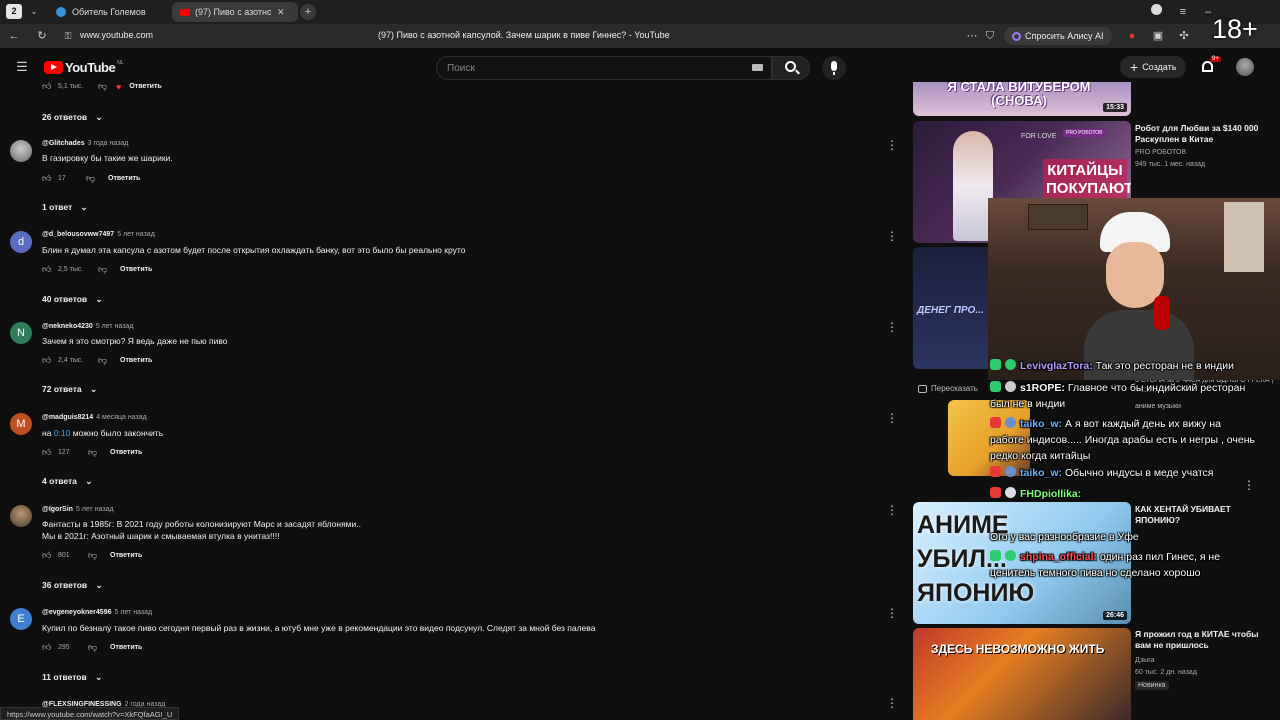 This screenshot has width=1280, height=720. Describe the element at coordinates (995, 555) in the screenshot. I see `chat-badge-icon` at that location.